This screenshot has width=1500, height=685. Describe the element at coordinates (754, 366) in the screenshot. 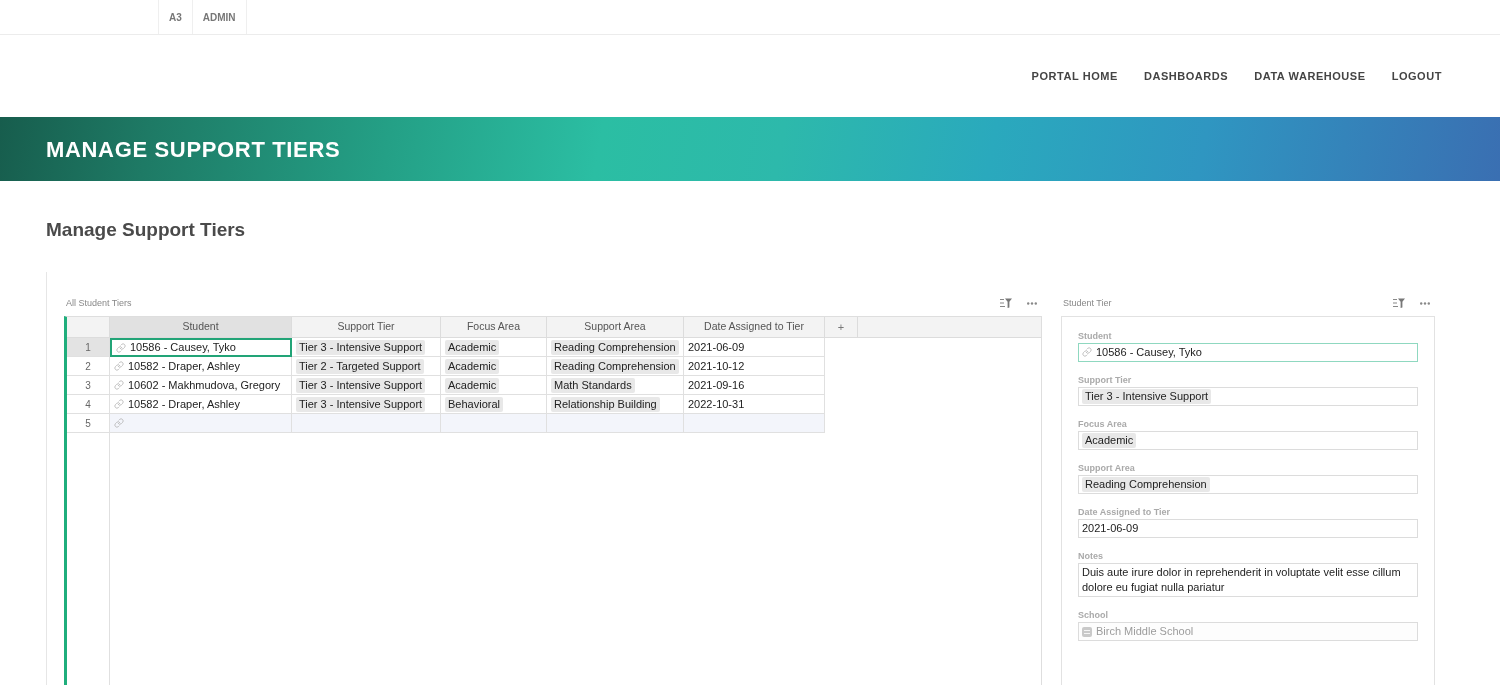

I see `table-cell: 2021-10-12` at that location.